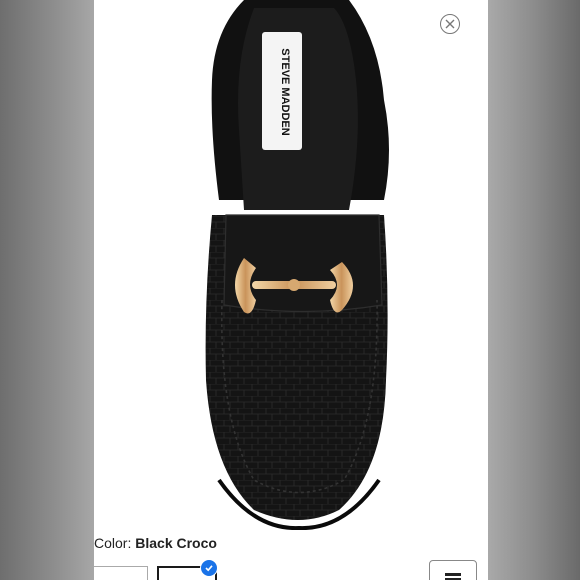 The height and width of the screenshot is (580, 580). What do you see at coordinates (209, 568) in the screenshot?
I see `selected-check-icon` at bounding box center [209, 568].